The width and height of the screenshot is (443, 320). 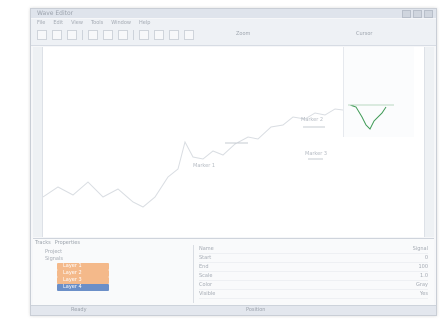 I want to click on property-name: Name, so click(x=206, y=249).